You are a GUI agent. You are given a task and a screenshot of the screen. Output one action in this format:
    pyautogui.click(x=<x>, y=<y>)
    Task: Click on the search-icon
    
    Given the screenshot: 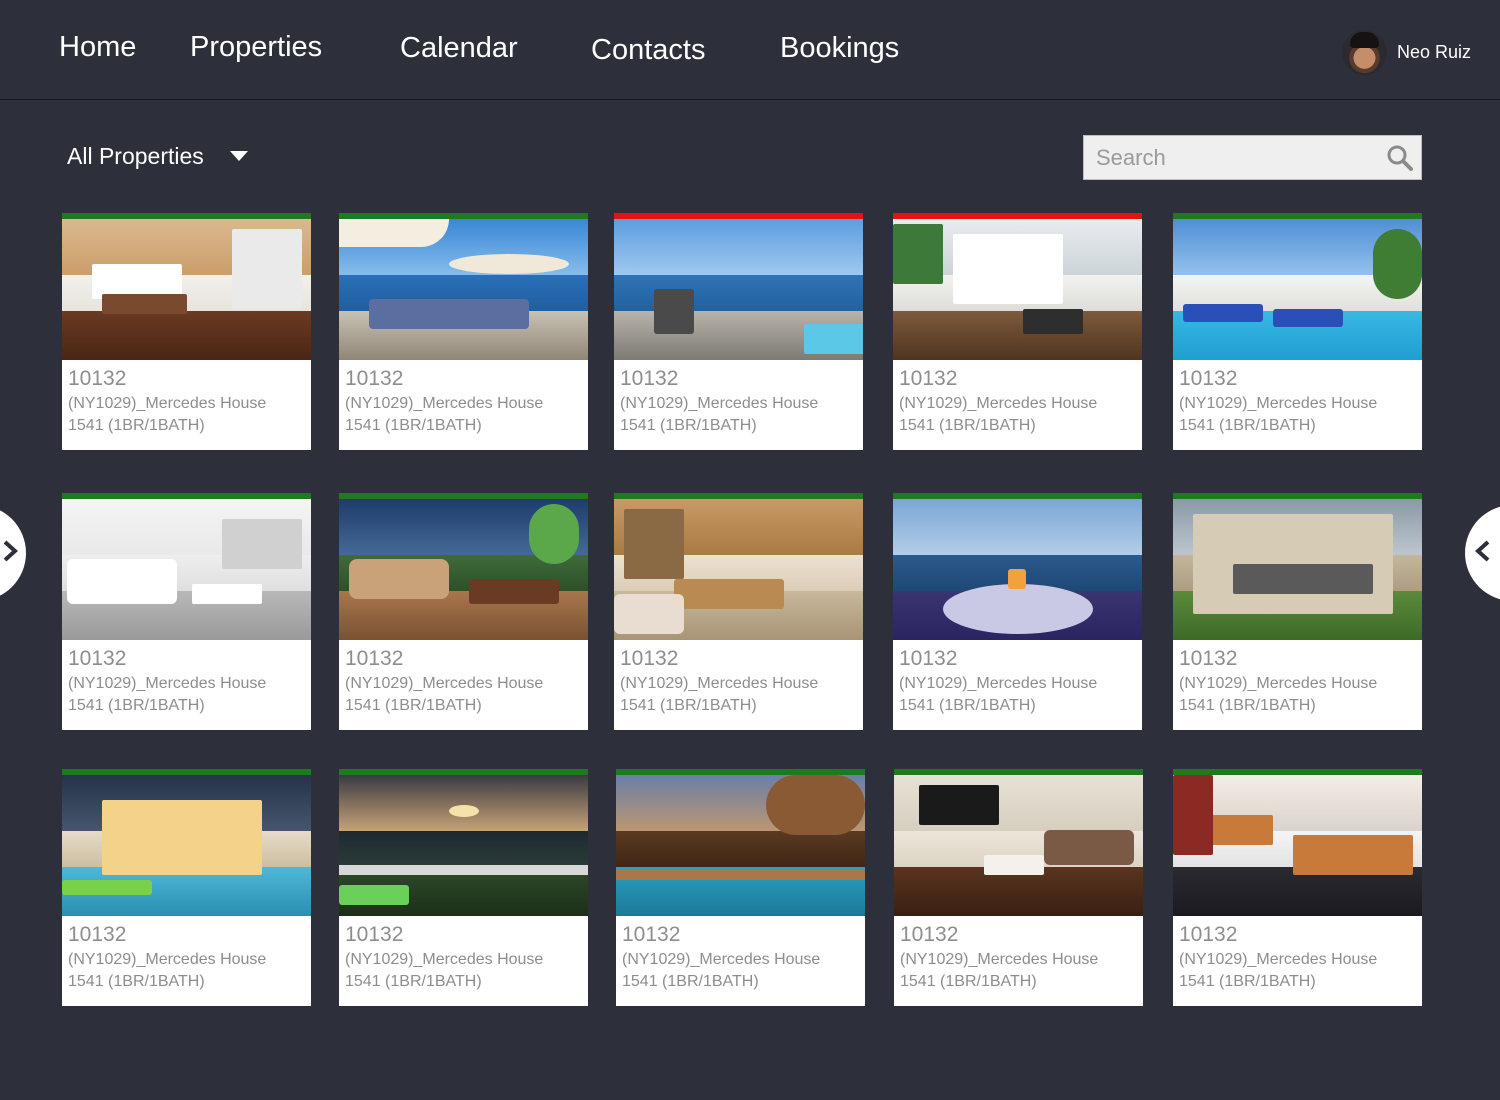 What is the action you would take?
    pyautogui.click(x=1400, y=158)
    